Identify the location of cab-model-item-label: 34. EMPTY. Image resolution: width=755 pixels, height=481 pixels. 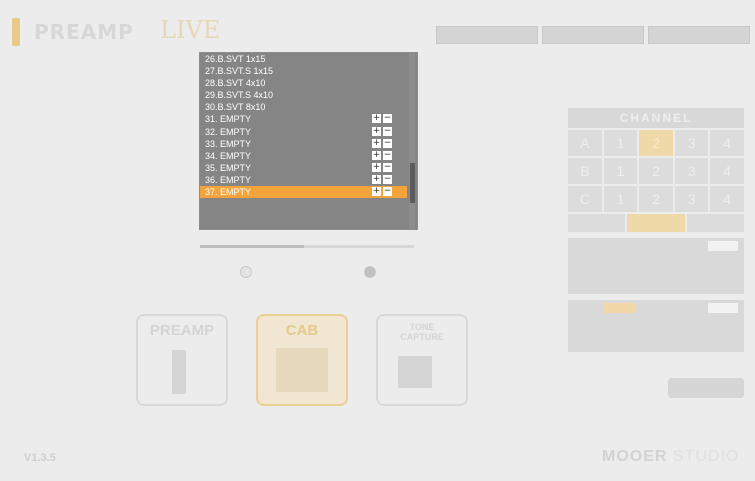
(228, 155).